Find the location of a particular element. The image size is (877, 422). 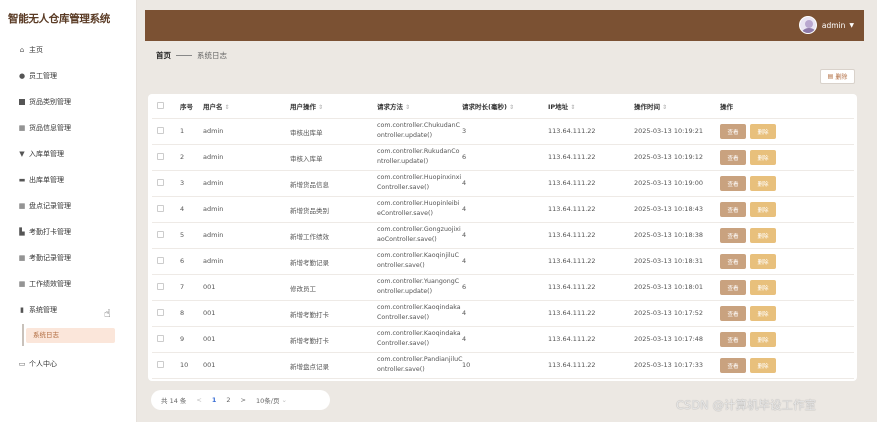

sidebar-item-home: ⌂ 主页 is located at coordinates (30, 50).